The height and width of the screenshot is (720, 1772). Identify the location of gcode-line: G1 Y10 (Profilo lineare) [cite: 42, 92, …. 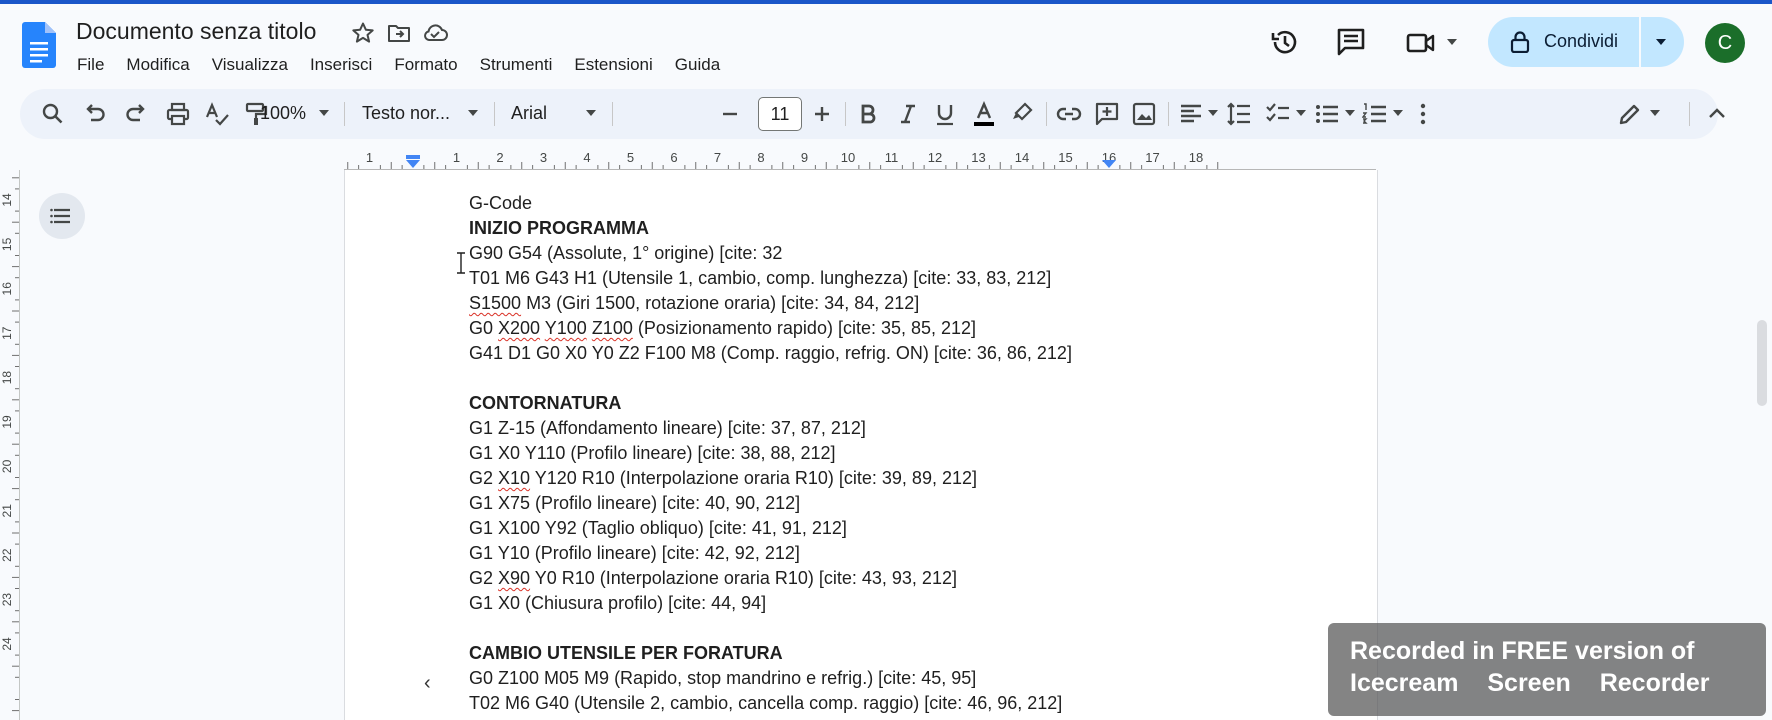
(909, 553).